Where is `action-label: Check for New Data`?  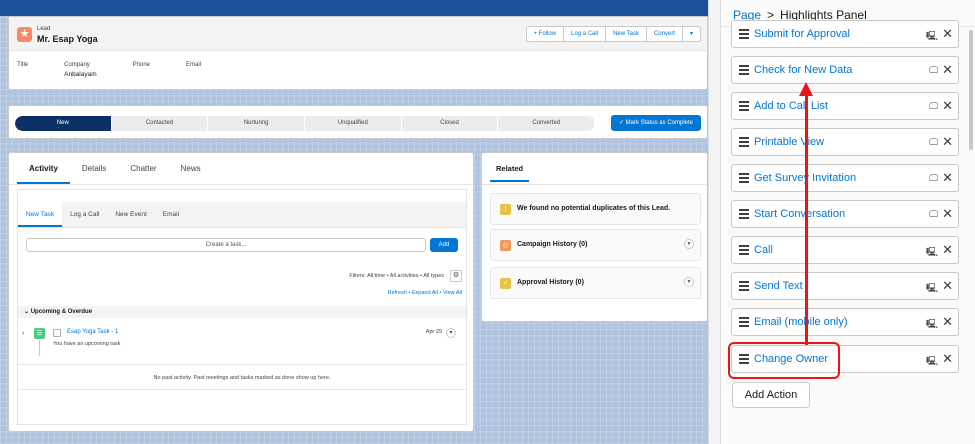
action-label: Check for New Data is located at coordinates (803, 70).